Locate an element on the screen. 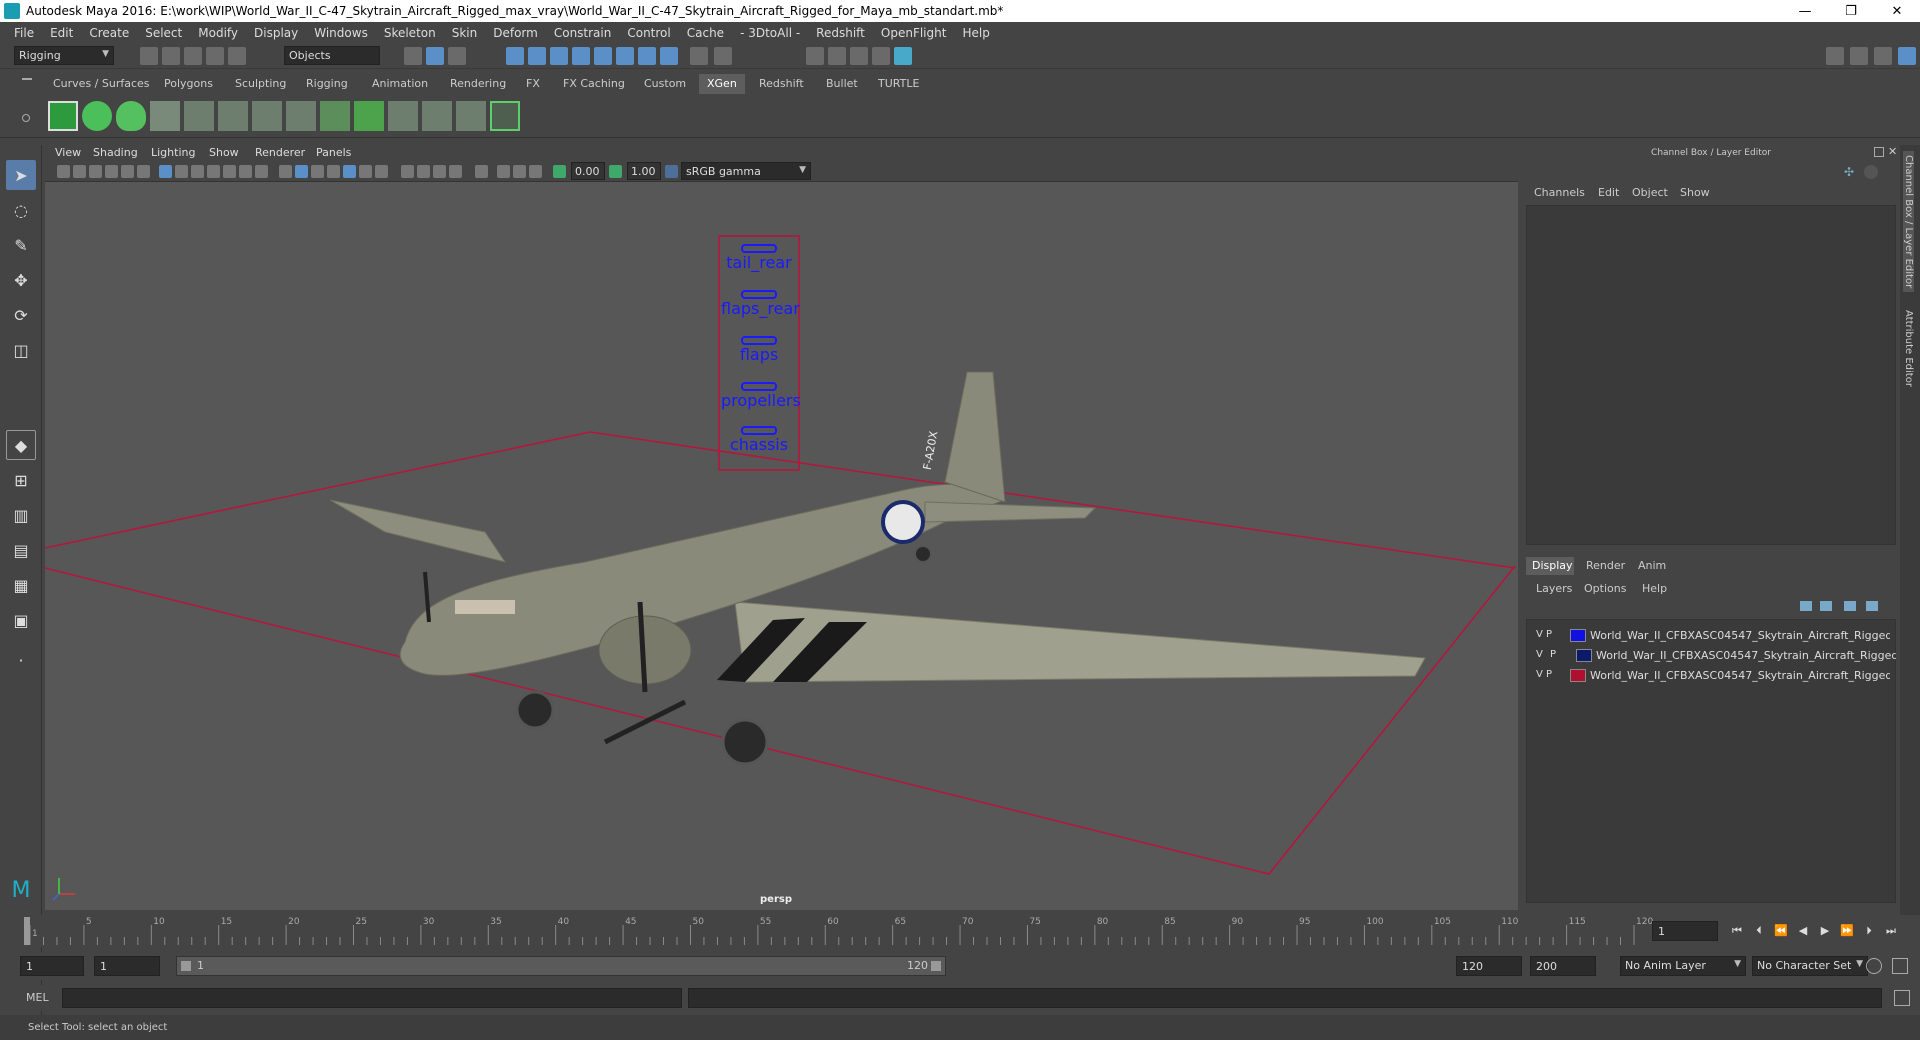  xgen-rebuild-icon is located at coordinates (335, 116).